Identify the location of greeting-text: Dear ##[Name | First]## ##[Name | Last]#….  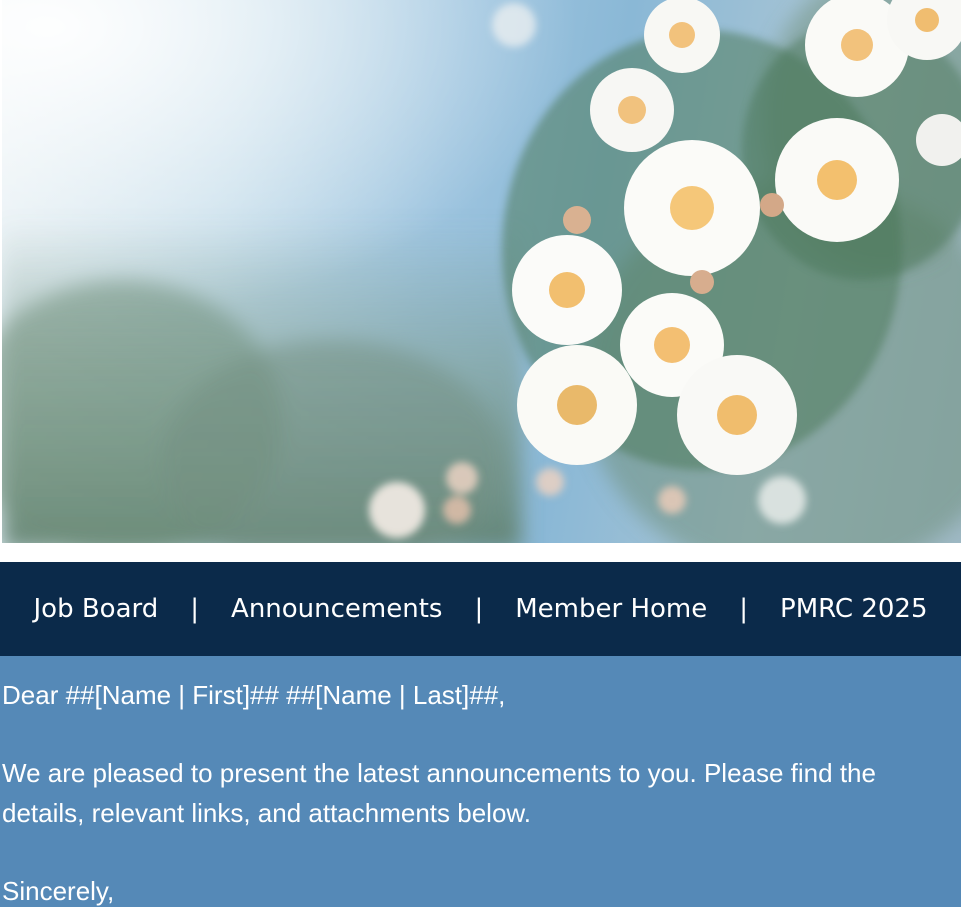
(254, 695).